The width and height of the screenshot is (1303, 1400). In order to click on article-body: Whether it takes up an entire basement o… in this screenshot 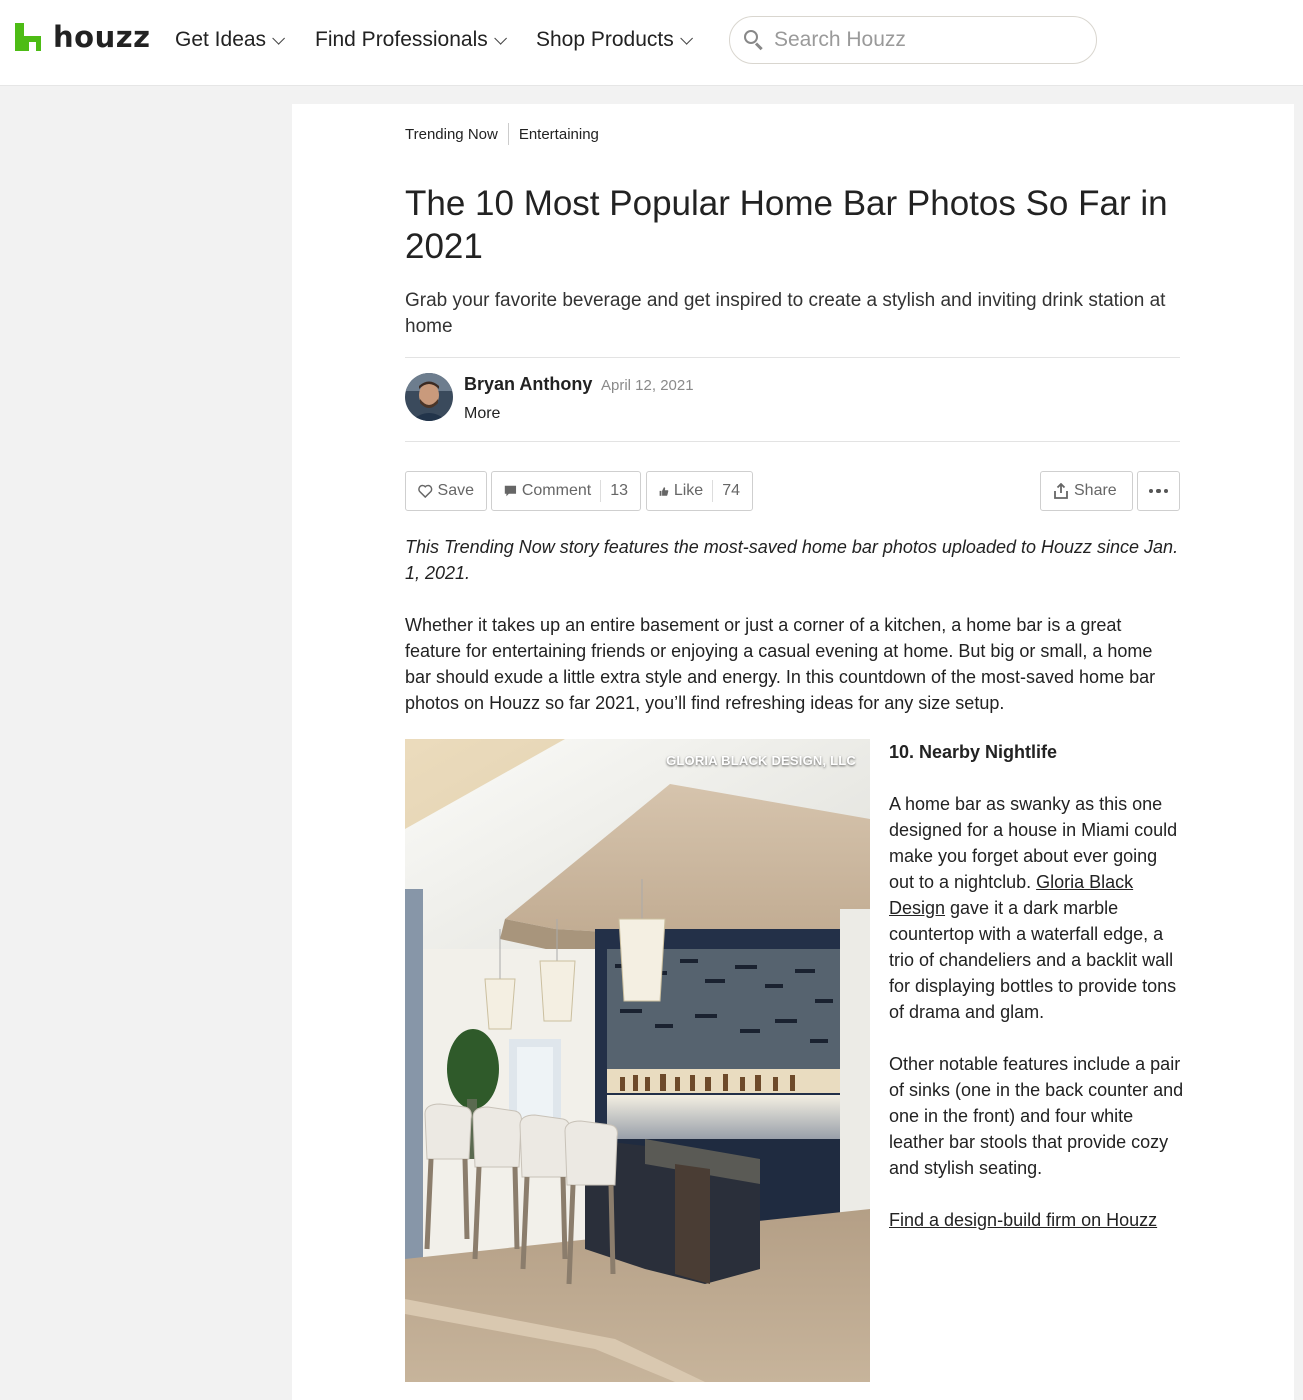, I will do `click(780, 664)`.